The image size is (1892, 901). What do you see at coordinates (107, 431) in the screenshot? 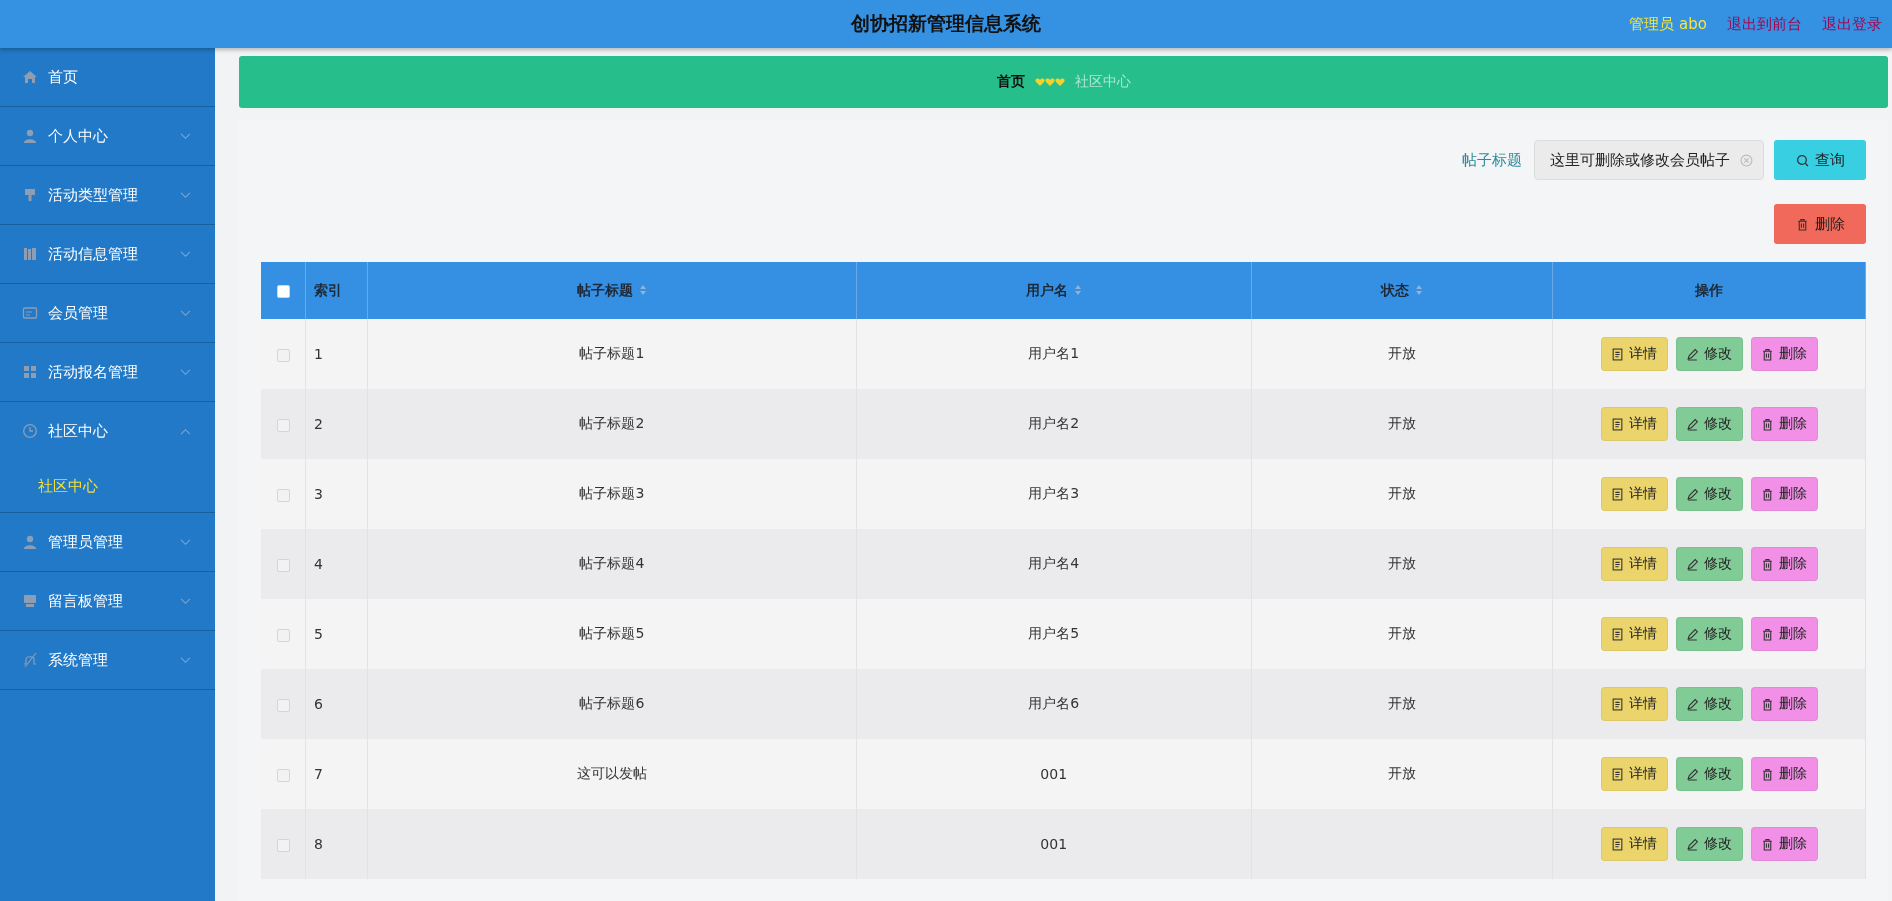
I see `sidebar-item: 社区中心` at bounding box center [107, 431].